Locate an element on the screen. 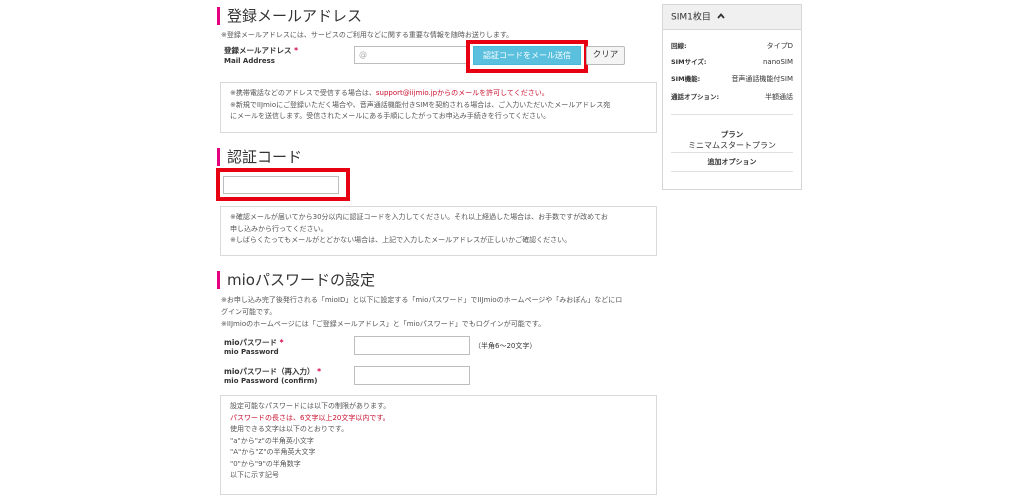 This screenshot has width=1024, height=495. password-confirm-sublabel: mio Password (confirm) is located at coordinates (271, 381).